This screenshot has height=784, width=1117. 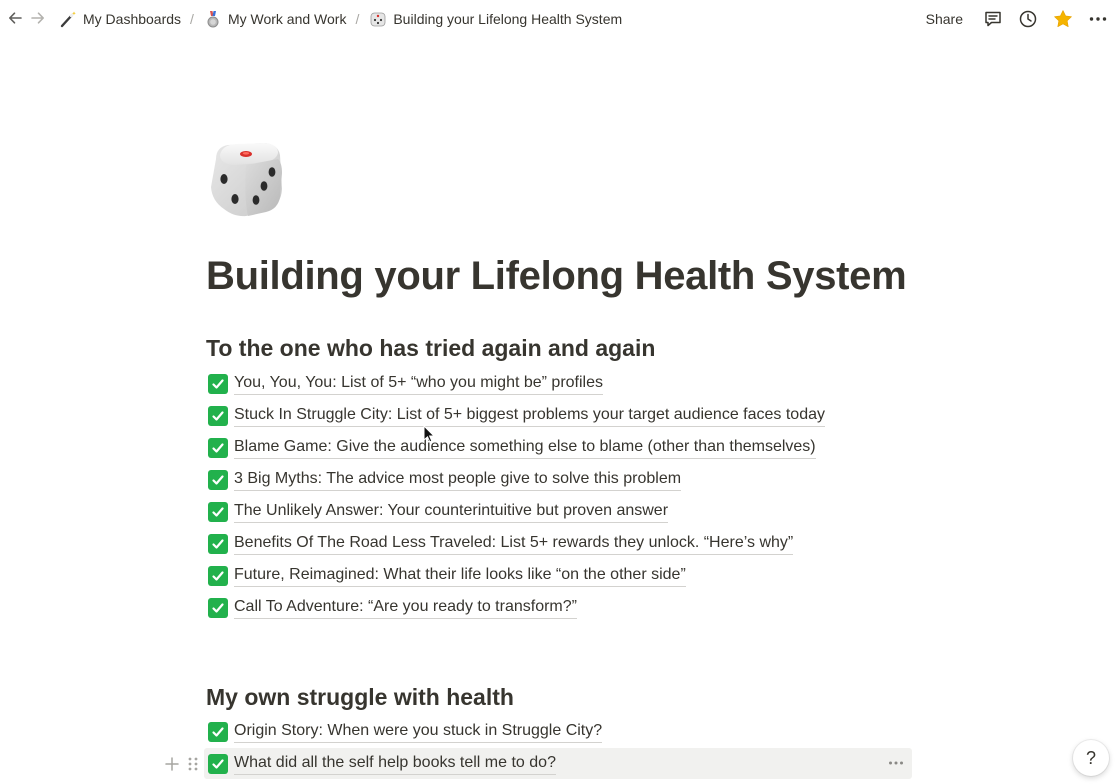 I want to click on breadcrumb-item-current-page: Building your Lifelong Health System, so click(x=495, y=19).